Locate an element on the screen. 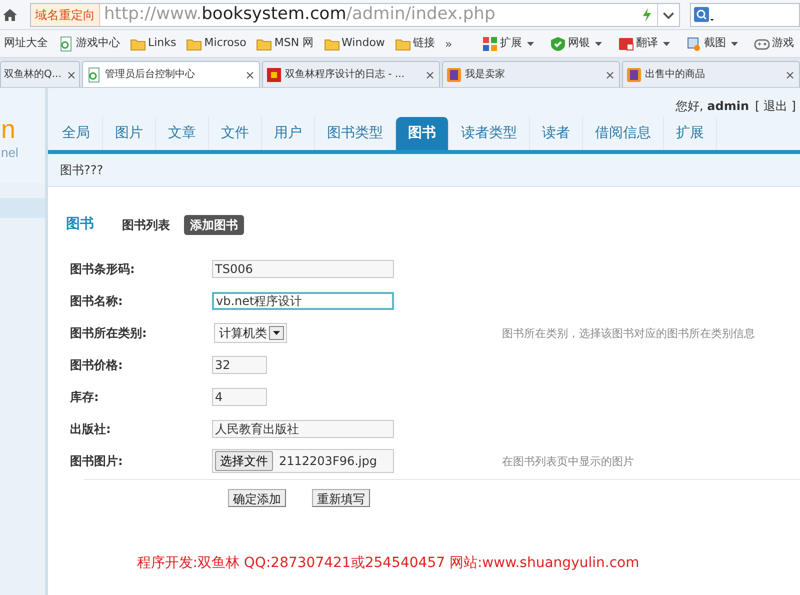  field-label: 图书所在类别: is located at coordinates (109, 333).